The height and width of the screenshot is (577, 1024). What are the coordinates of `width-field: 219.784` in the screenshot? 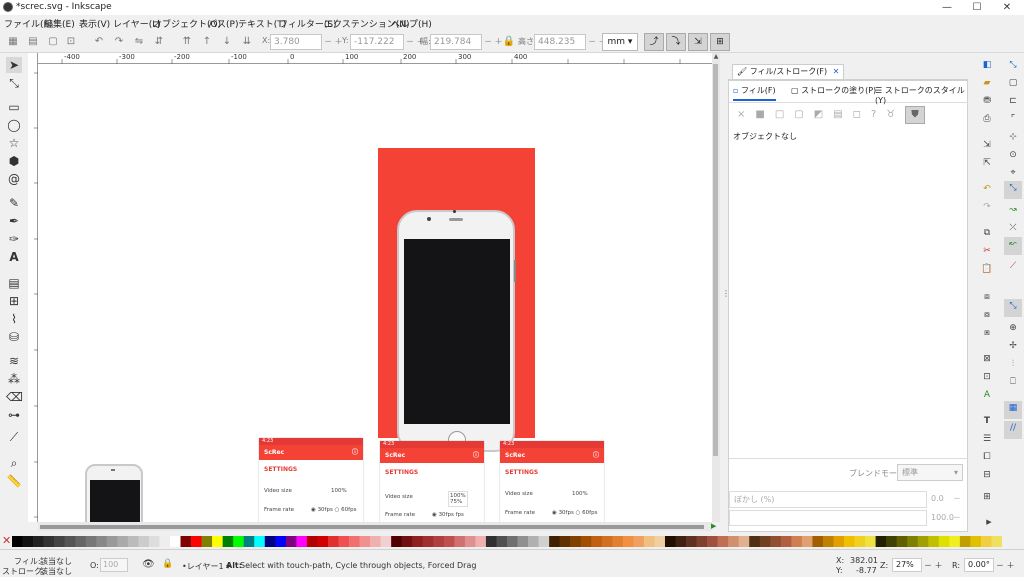 It's located at (456, 42).